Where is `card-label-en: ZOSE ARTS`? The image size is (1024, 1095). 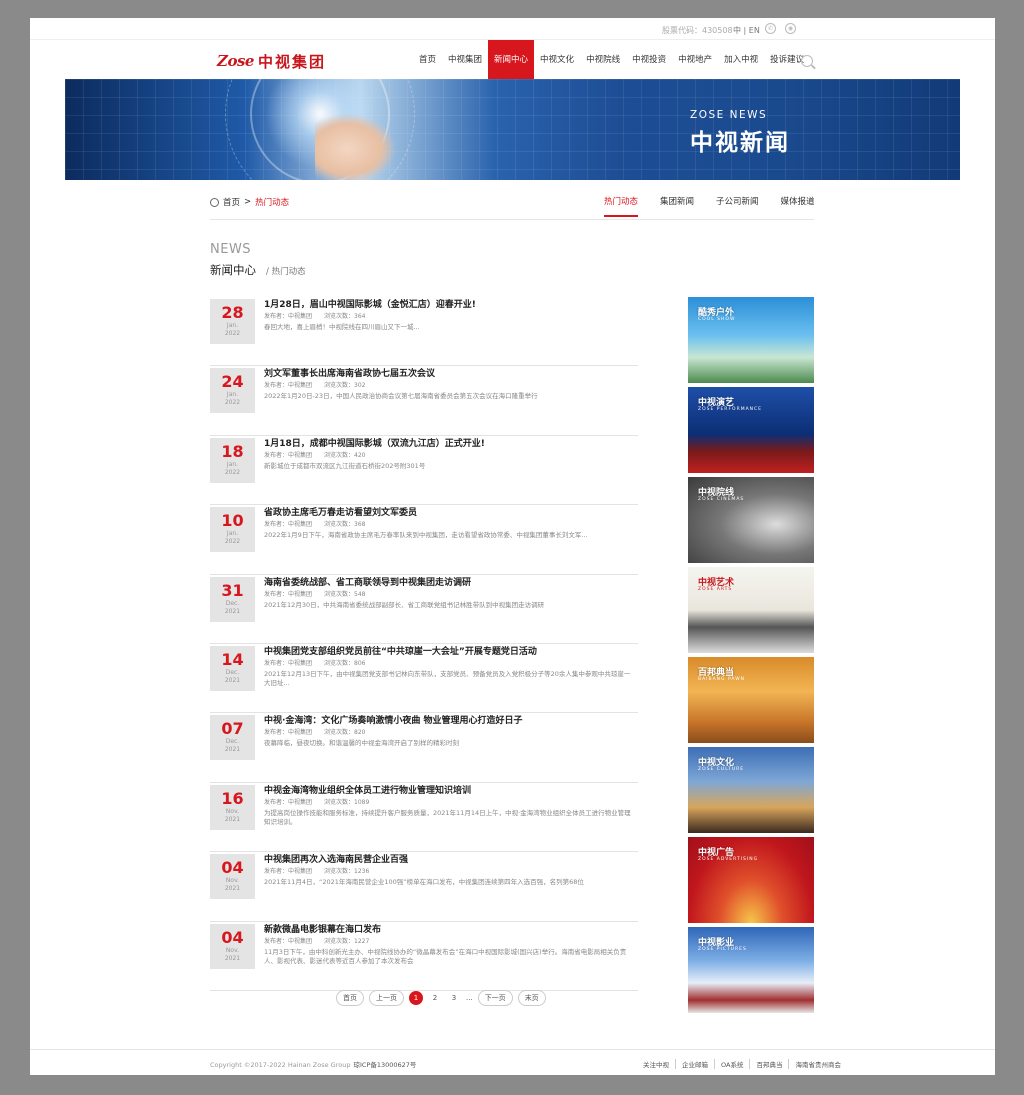 card-label-en: ZOSE ARTS is located at coordinates (715, 589).